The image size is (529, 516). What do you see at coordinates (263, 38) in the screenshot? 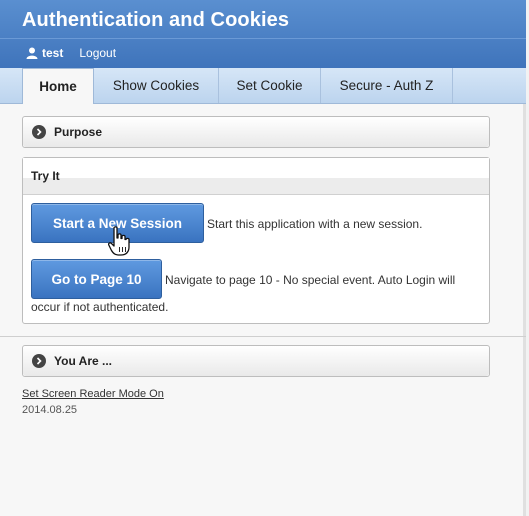
I see `header-divider` at bounding box center [263, 38].